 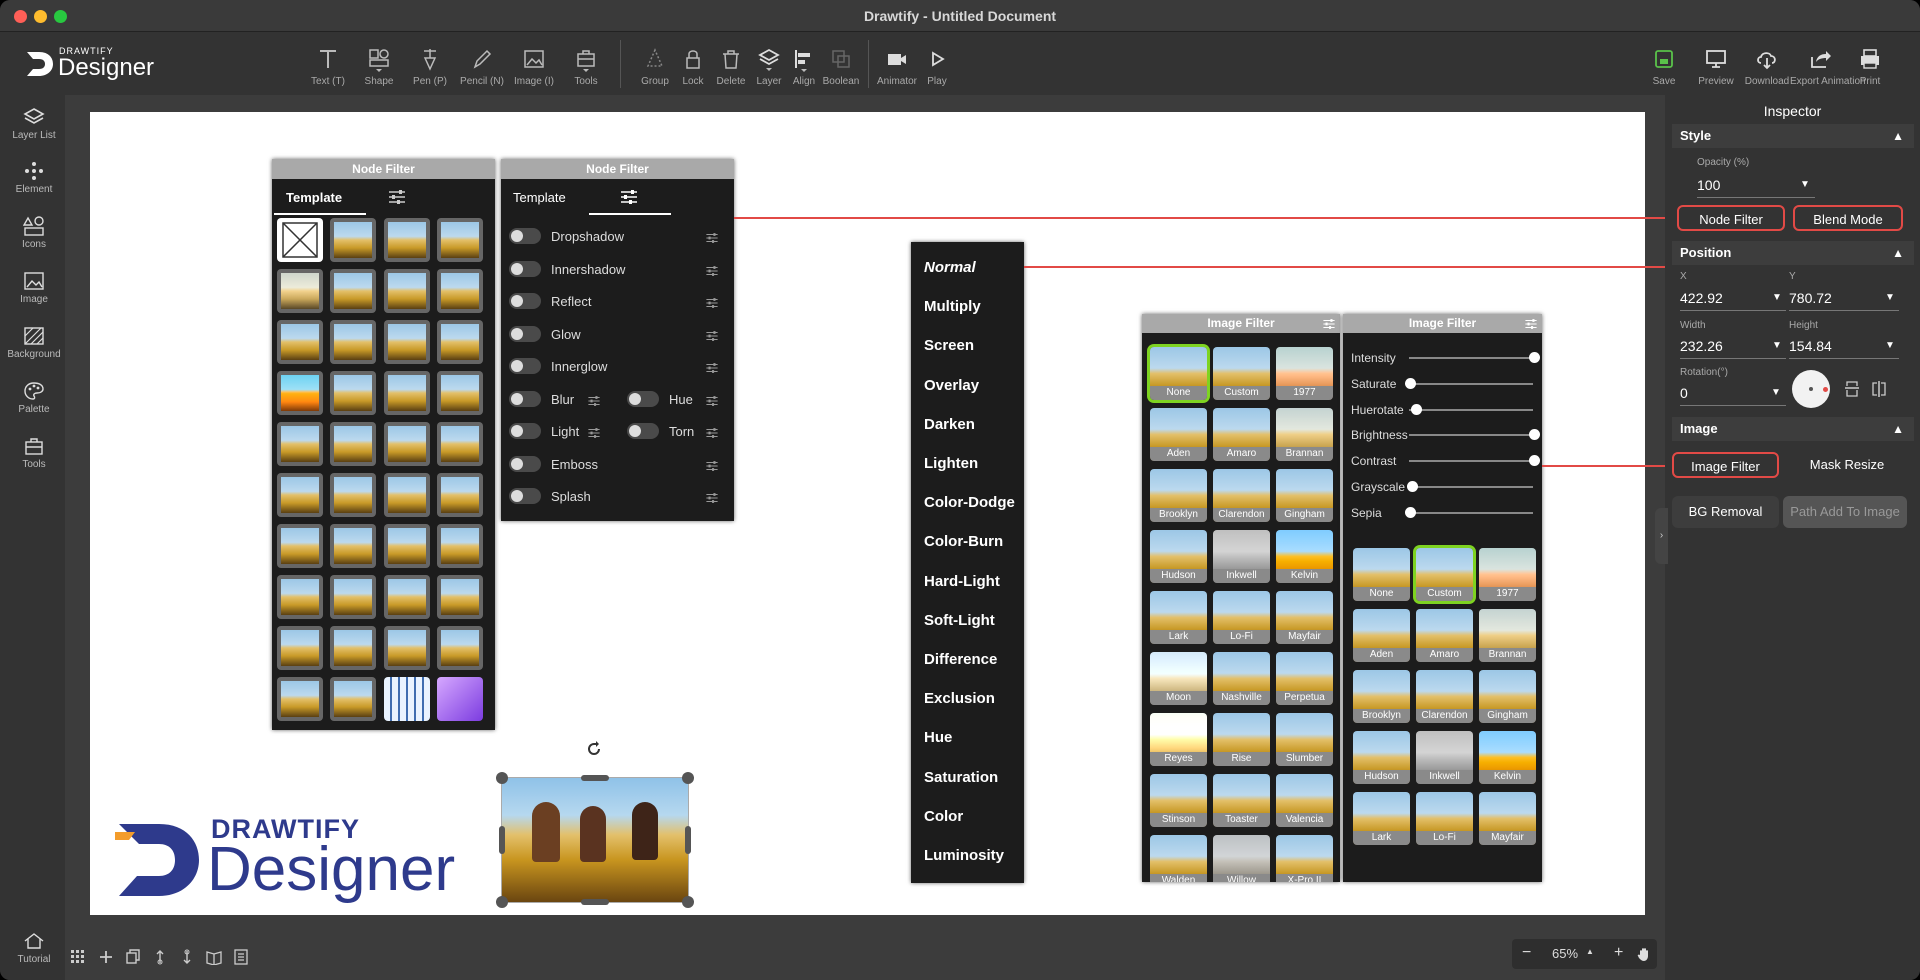 What do you see at coordinates (1870, 66) in the screenshot?
I see `print-button: Print` at bounding box center [1870, 66].